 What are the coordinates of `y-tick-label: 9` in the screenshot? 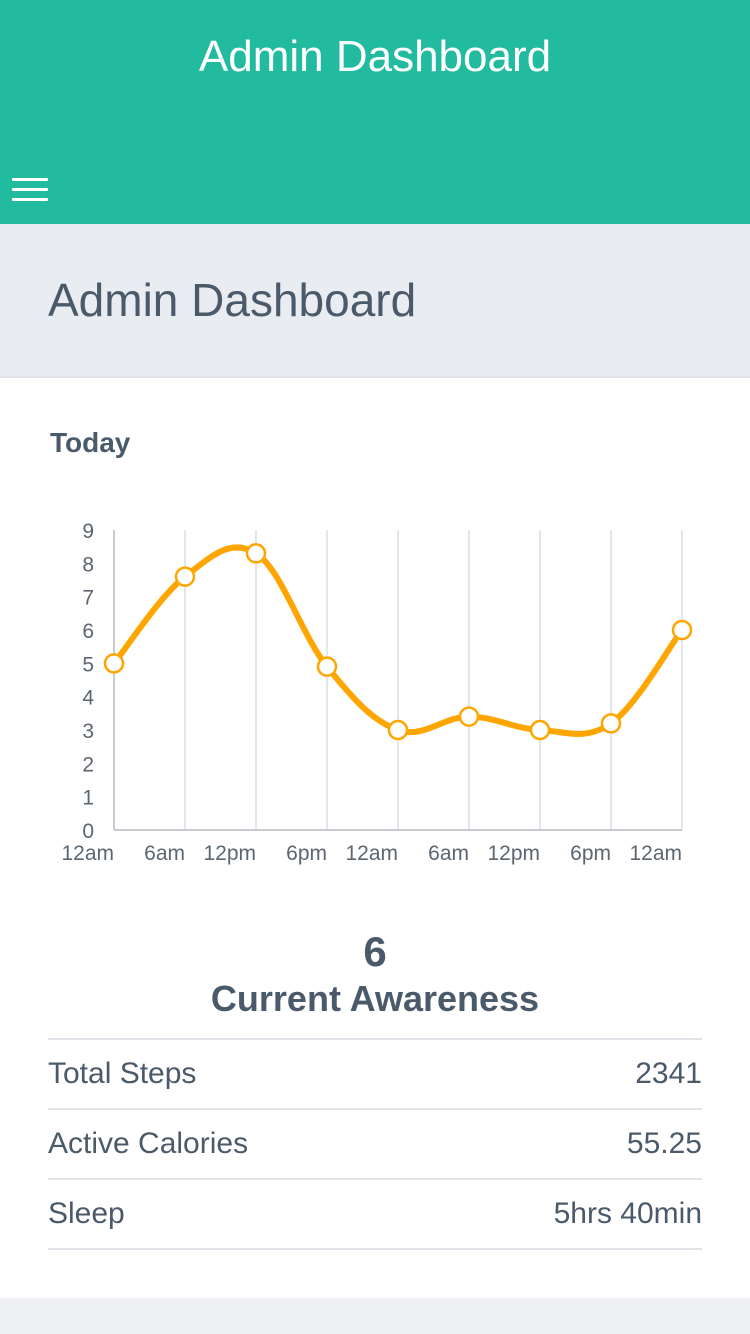 It's located at (88, 531).